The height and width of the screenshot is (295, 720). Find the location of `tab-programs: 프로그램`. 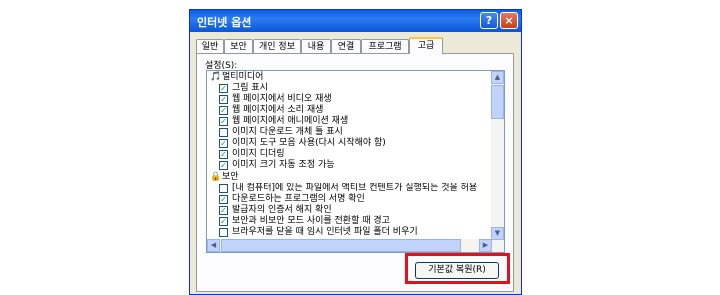

tab-programs: 프로그램 is located at coordinates (385, 46).